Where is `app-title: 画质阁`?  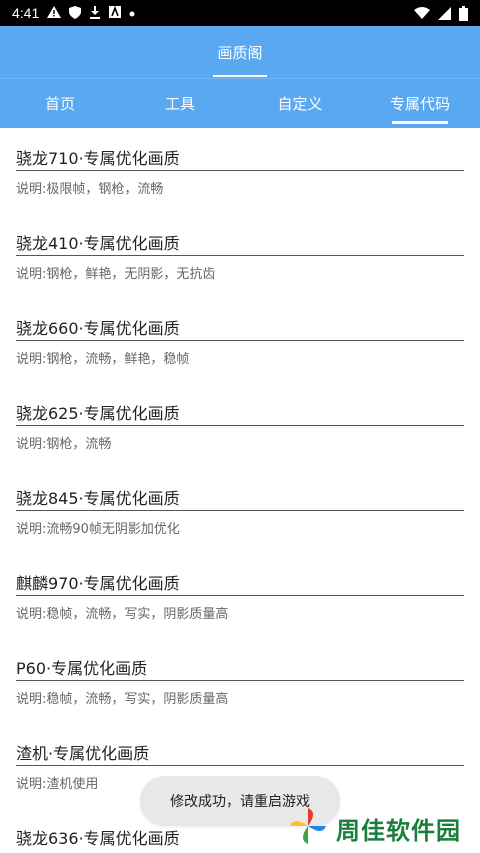 app-title: 画质阁 is located at coordinates (240, 53).